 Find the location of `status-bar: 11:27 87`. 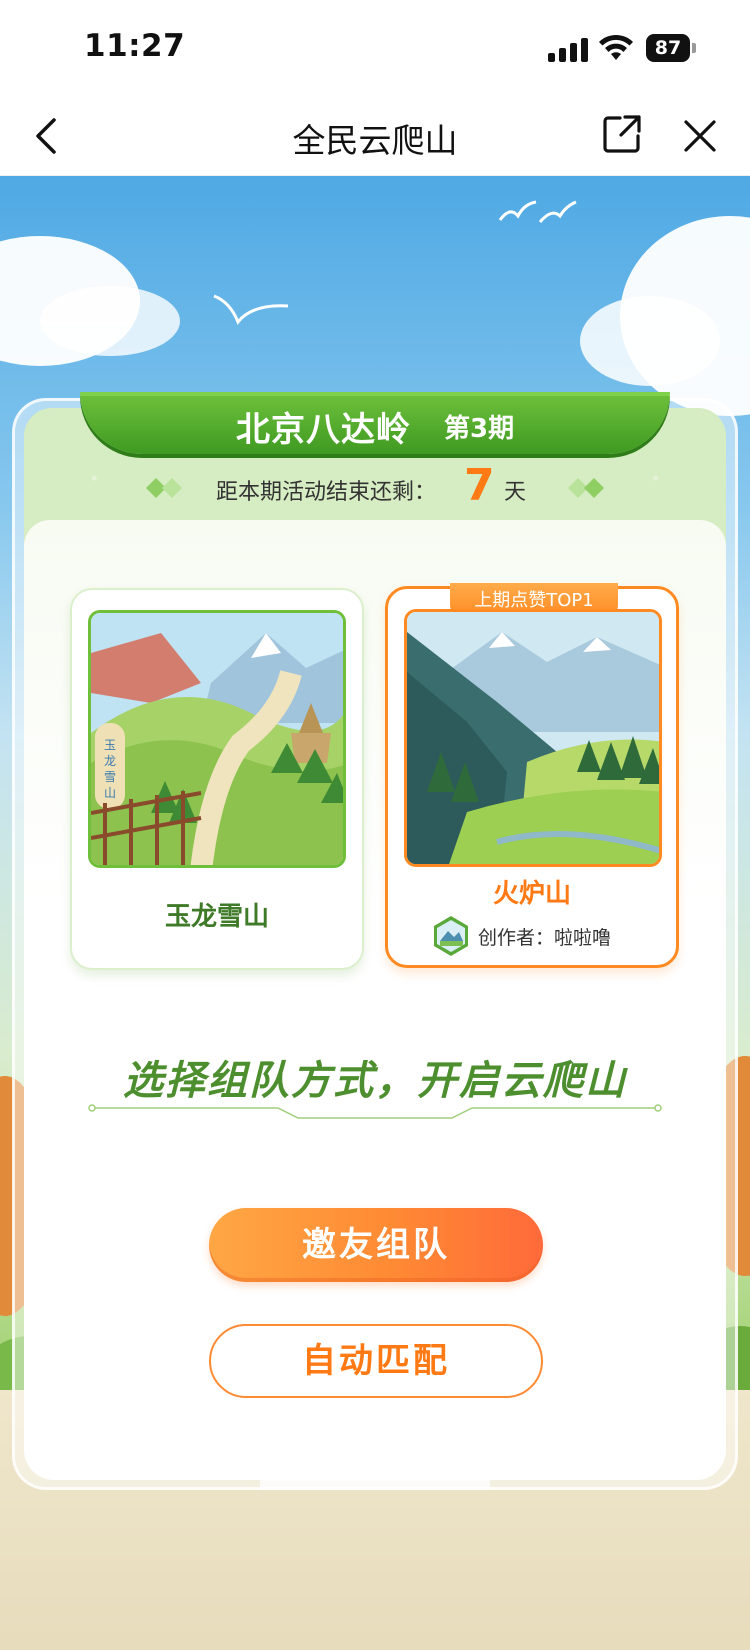

status-bar: 11:27 87 is located at coordinates (375, 48).